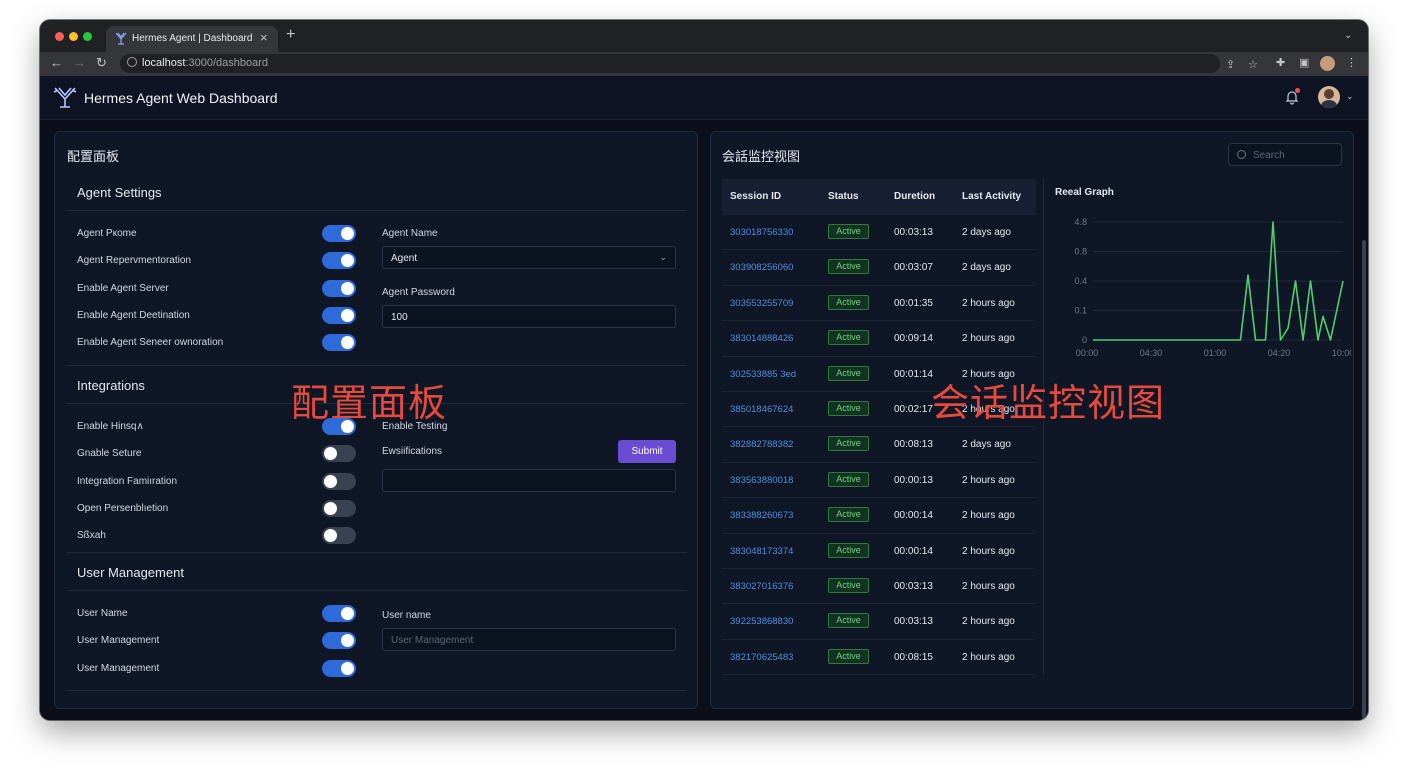 This screenshot has width=1408, height=768. What do you see at coordinates (529, 316) in the screenshot?
I see `agent-password-field: 100` at bounding box center [529, 316].